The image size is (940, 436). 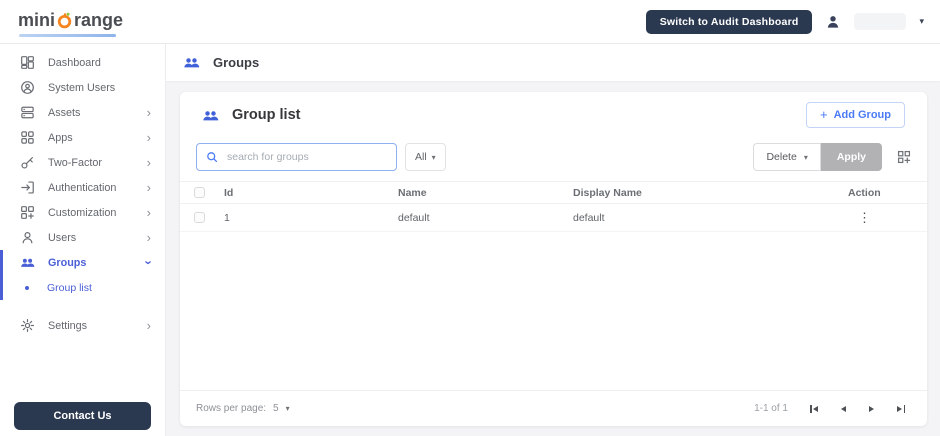 I want to click on username-redacted, so click(x=880, y=21).